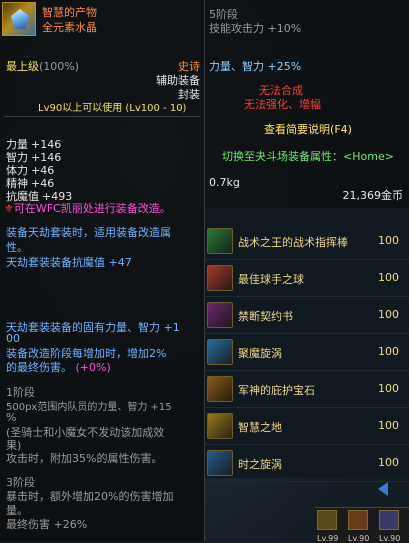 The width and height of the screenshot is (409, 543). Describe the element at coordinates (260, 427) in the screenshot. I see `inventory-item-name: 智慧之地` at that location.